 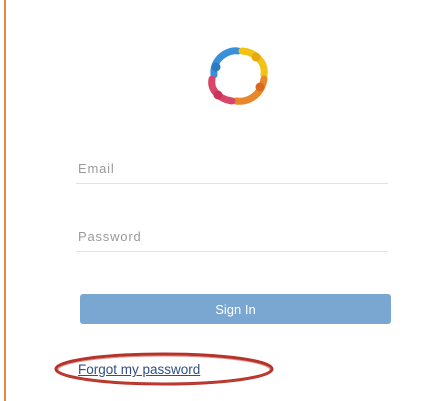 I want to click on email-field, so click(x=232, y=168).